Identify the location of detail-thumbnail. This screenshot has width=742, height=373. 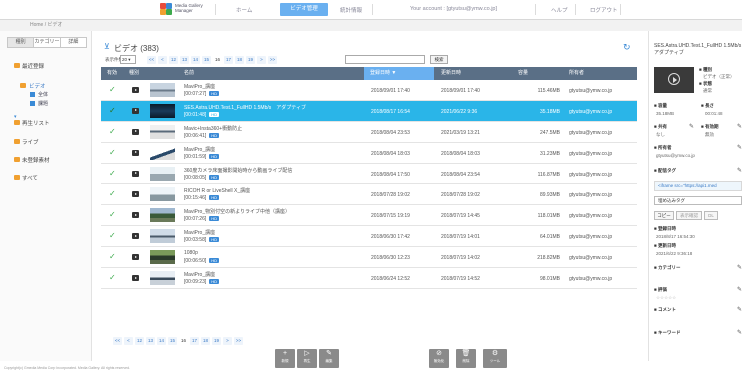
(674, 80).